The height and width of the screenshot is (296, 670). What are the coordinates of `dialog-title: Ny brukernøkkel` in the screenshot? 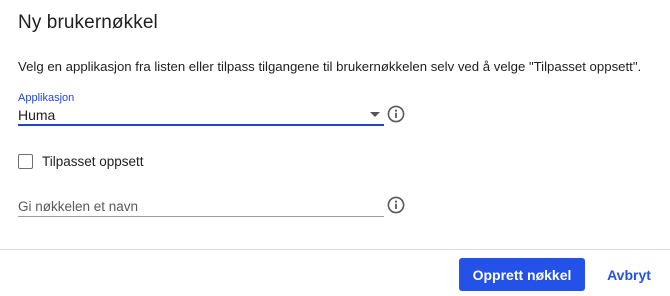 It's located at (88, 22).